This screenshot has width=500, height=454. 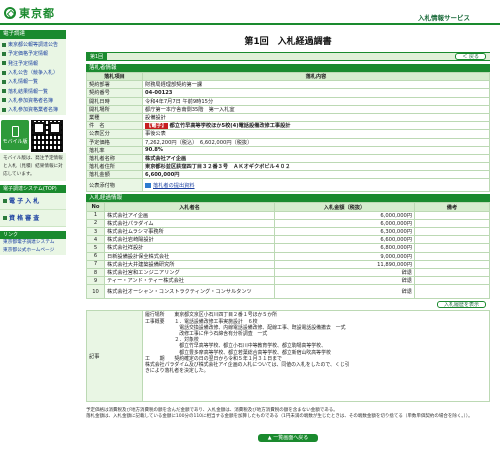 I want to click on table-row: 契約部署 財務局経理部契約第一課, so click(x=288, y=85).